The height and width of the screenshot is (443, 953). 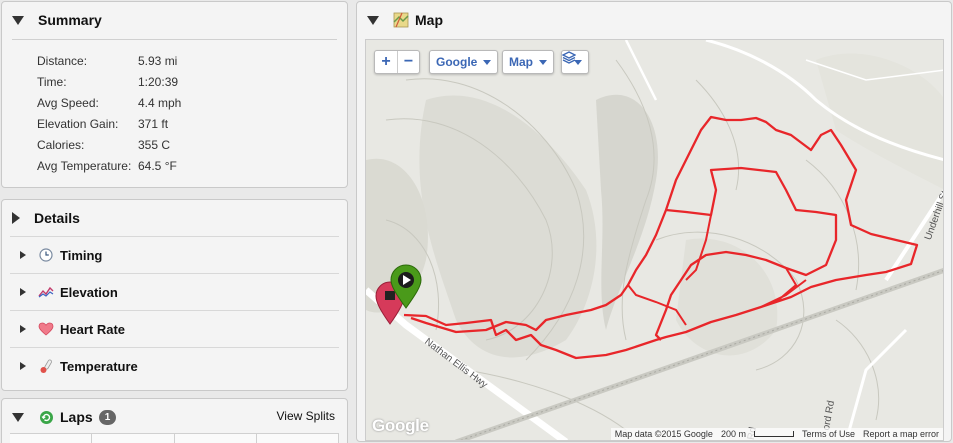 I want to click on laps-panel: Laps 1 View Splits, so click(x=174, y=420).